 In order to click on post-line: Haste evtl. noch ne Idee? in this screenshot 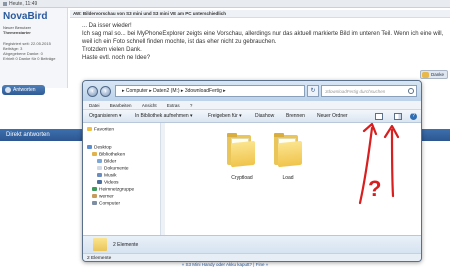, I will do `click(116, 58)`.